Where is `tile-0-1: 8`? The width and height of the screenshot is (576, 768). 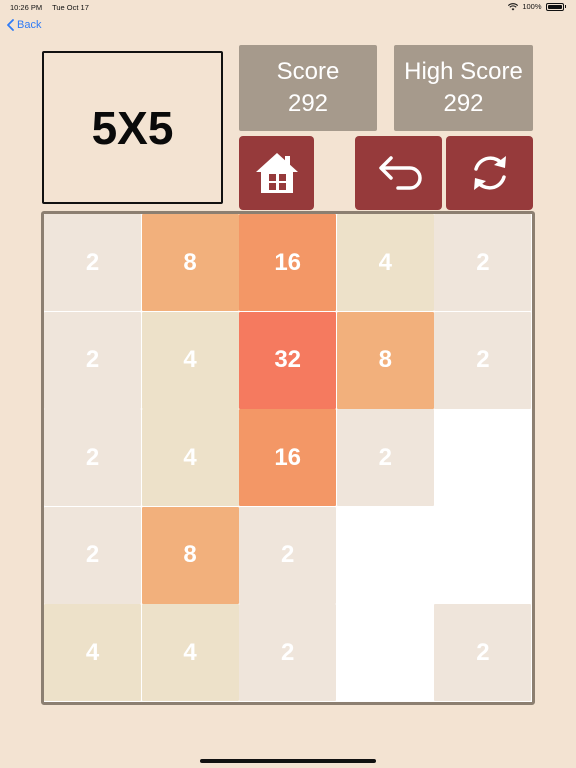 tile-0-1: 8 is located at coordinates (190, 262).